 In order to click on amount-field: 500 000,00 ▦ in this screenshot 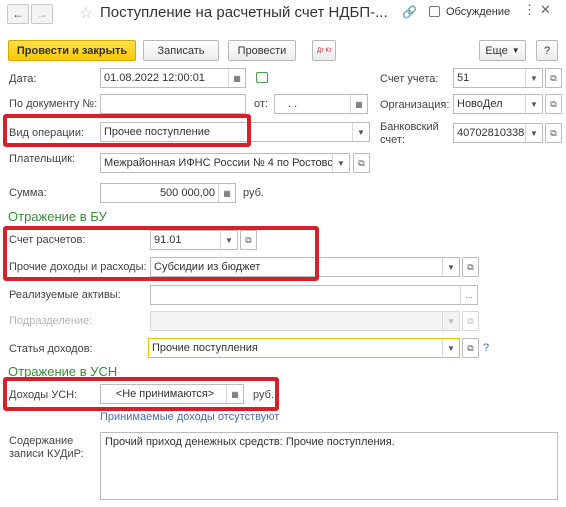, I will do `click(168, 193)`.